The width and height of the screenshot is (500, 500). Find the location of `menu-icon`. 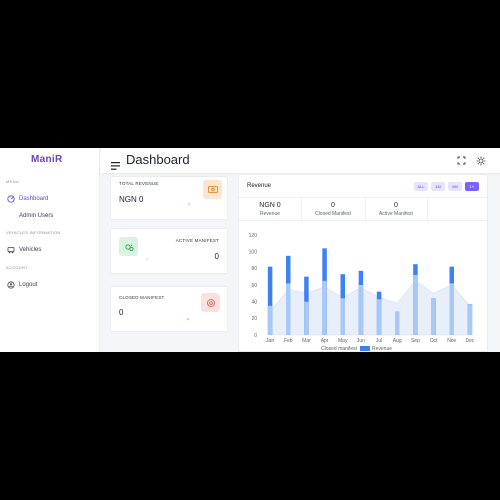

menu-icon is located at coordinates (116, 166).